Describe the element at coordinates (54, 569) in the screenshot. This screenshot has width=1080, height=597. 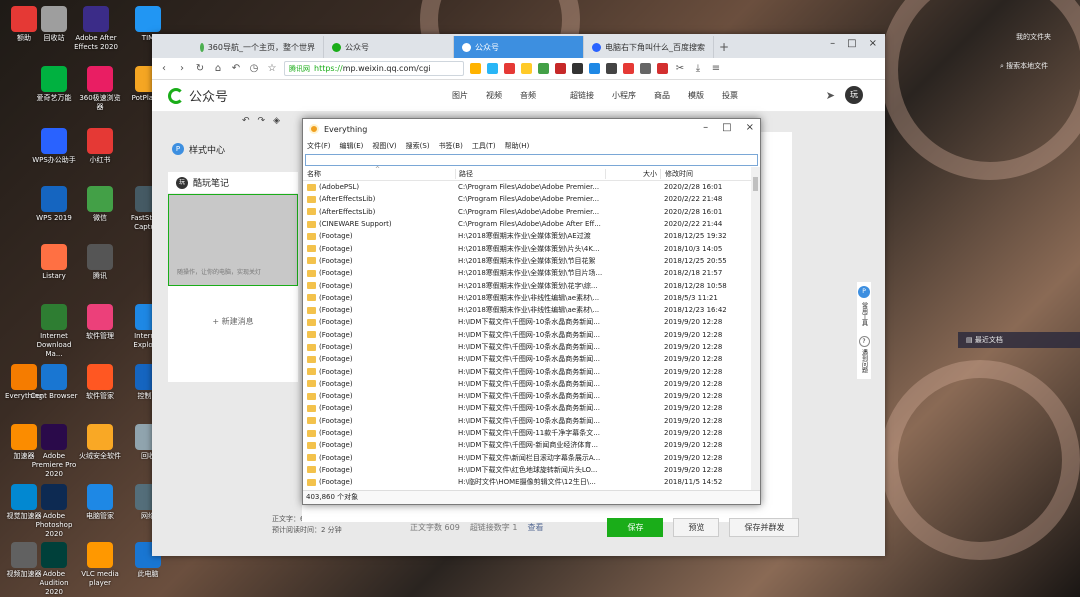
I see `desktop-icon: Adobe Audition 2020` at that location.